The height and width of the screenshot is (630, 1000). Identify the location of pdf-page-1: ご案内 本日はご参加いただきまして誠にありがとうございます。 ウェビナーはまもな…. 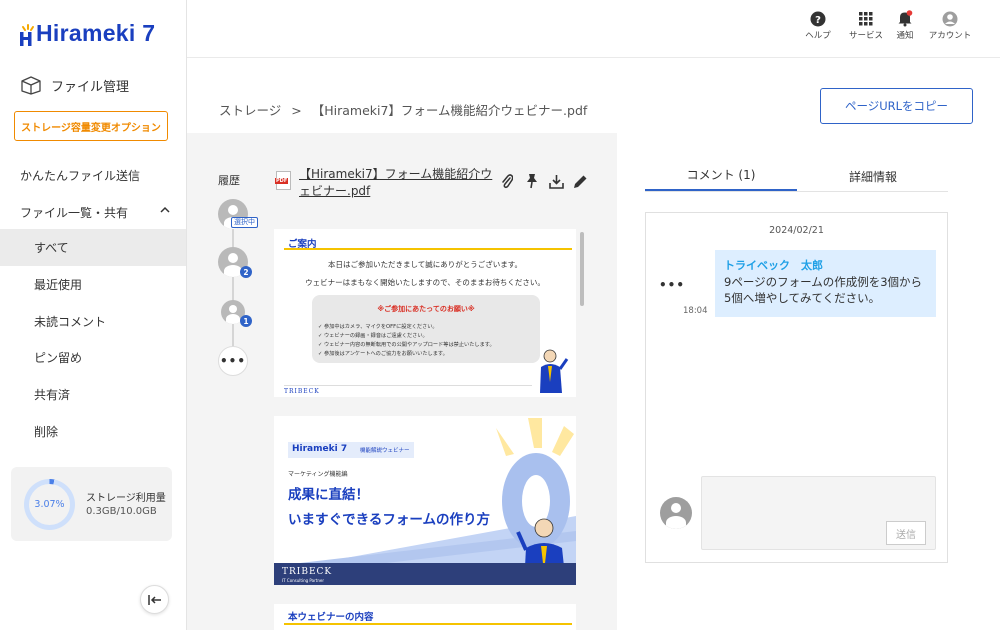
(425, 313).